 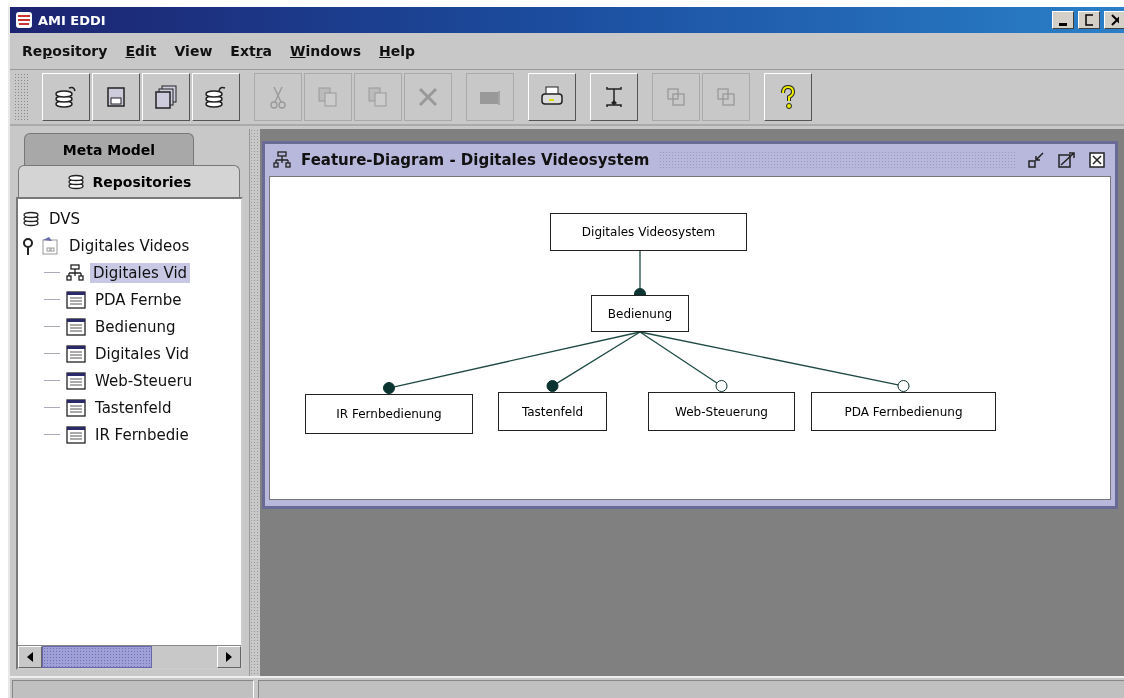 What do you see at coordinates (24, 20) in the screenshot?
I see `app-logo-icon` at bounding box center [24, 20].